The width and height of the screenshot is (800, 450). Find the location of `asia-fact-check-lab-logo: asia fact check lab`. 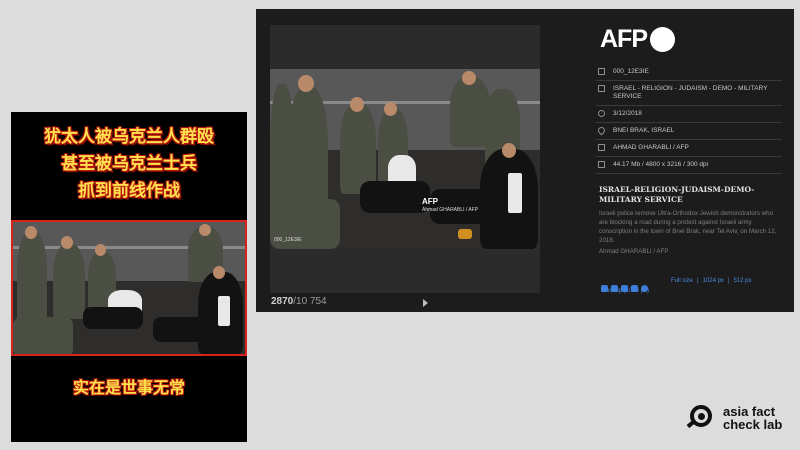

asia-fact-check-lab-logo: asia fact check lab is located at coordinates (734, 418).